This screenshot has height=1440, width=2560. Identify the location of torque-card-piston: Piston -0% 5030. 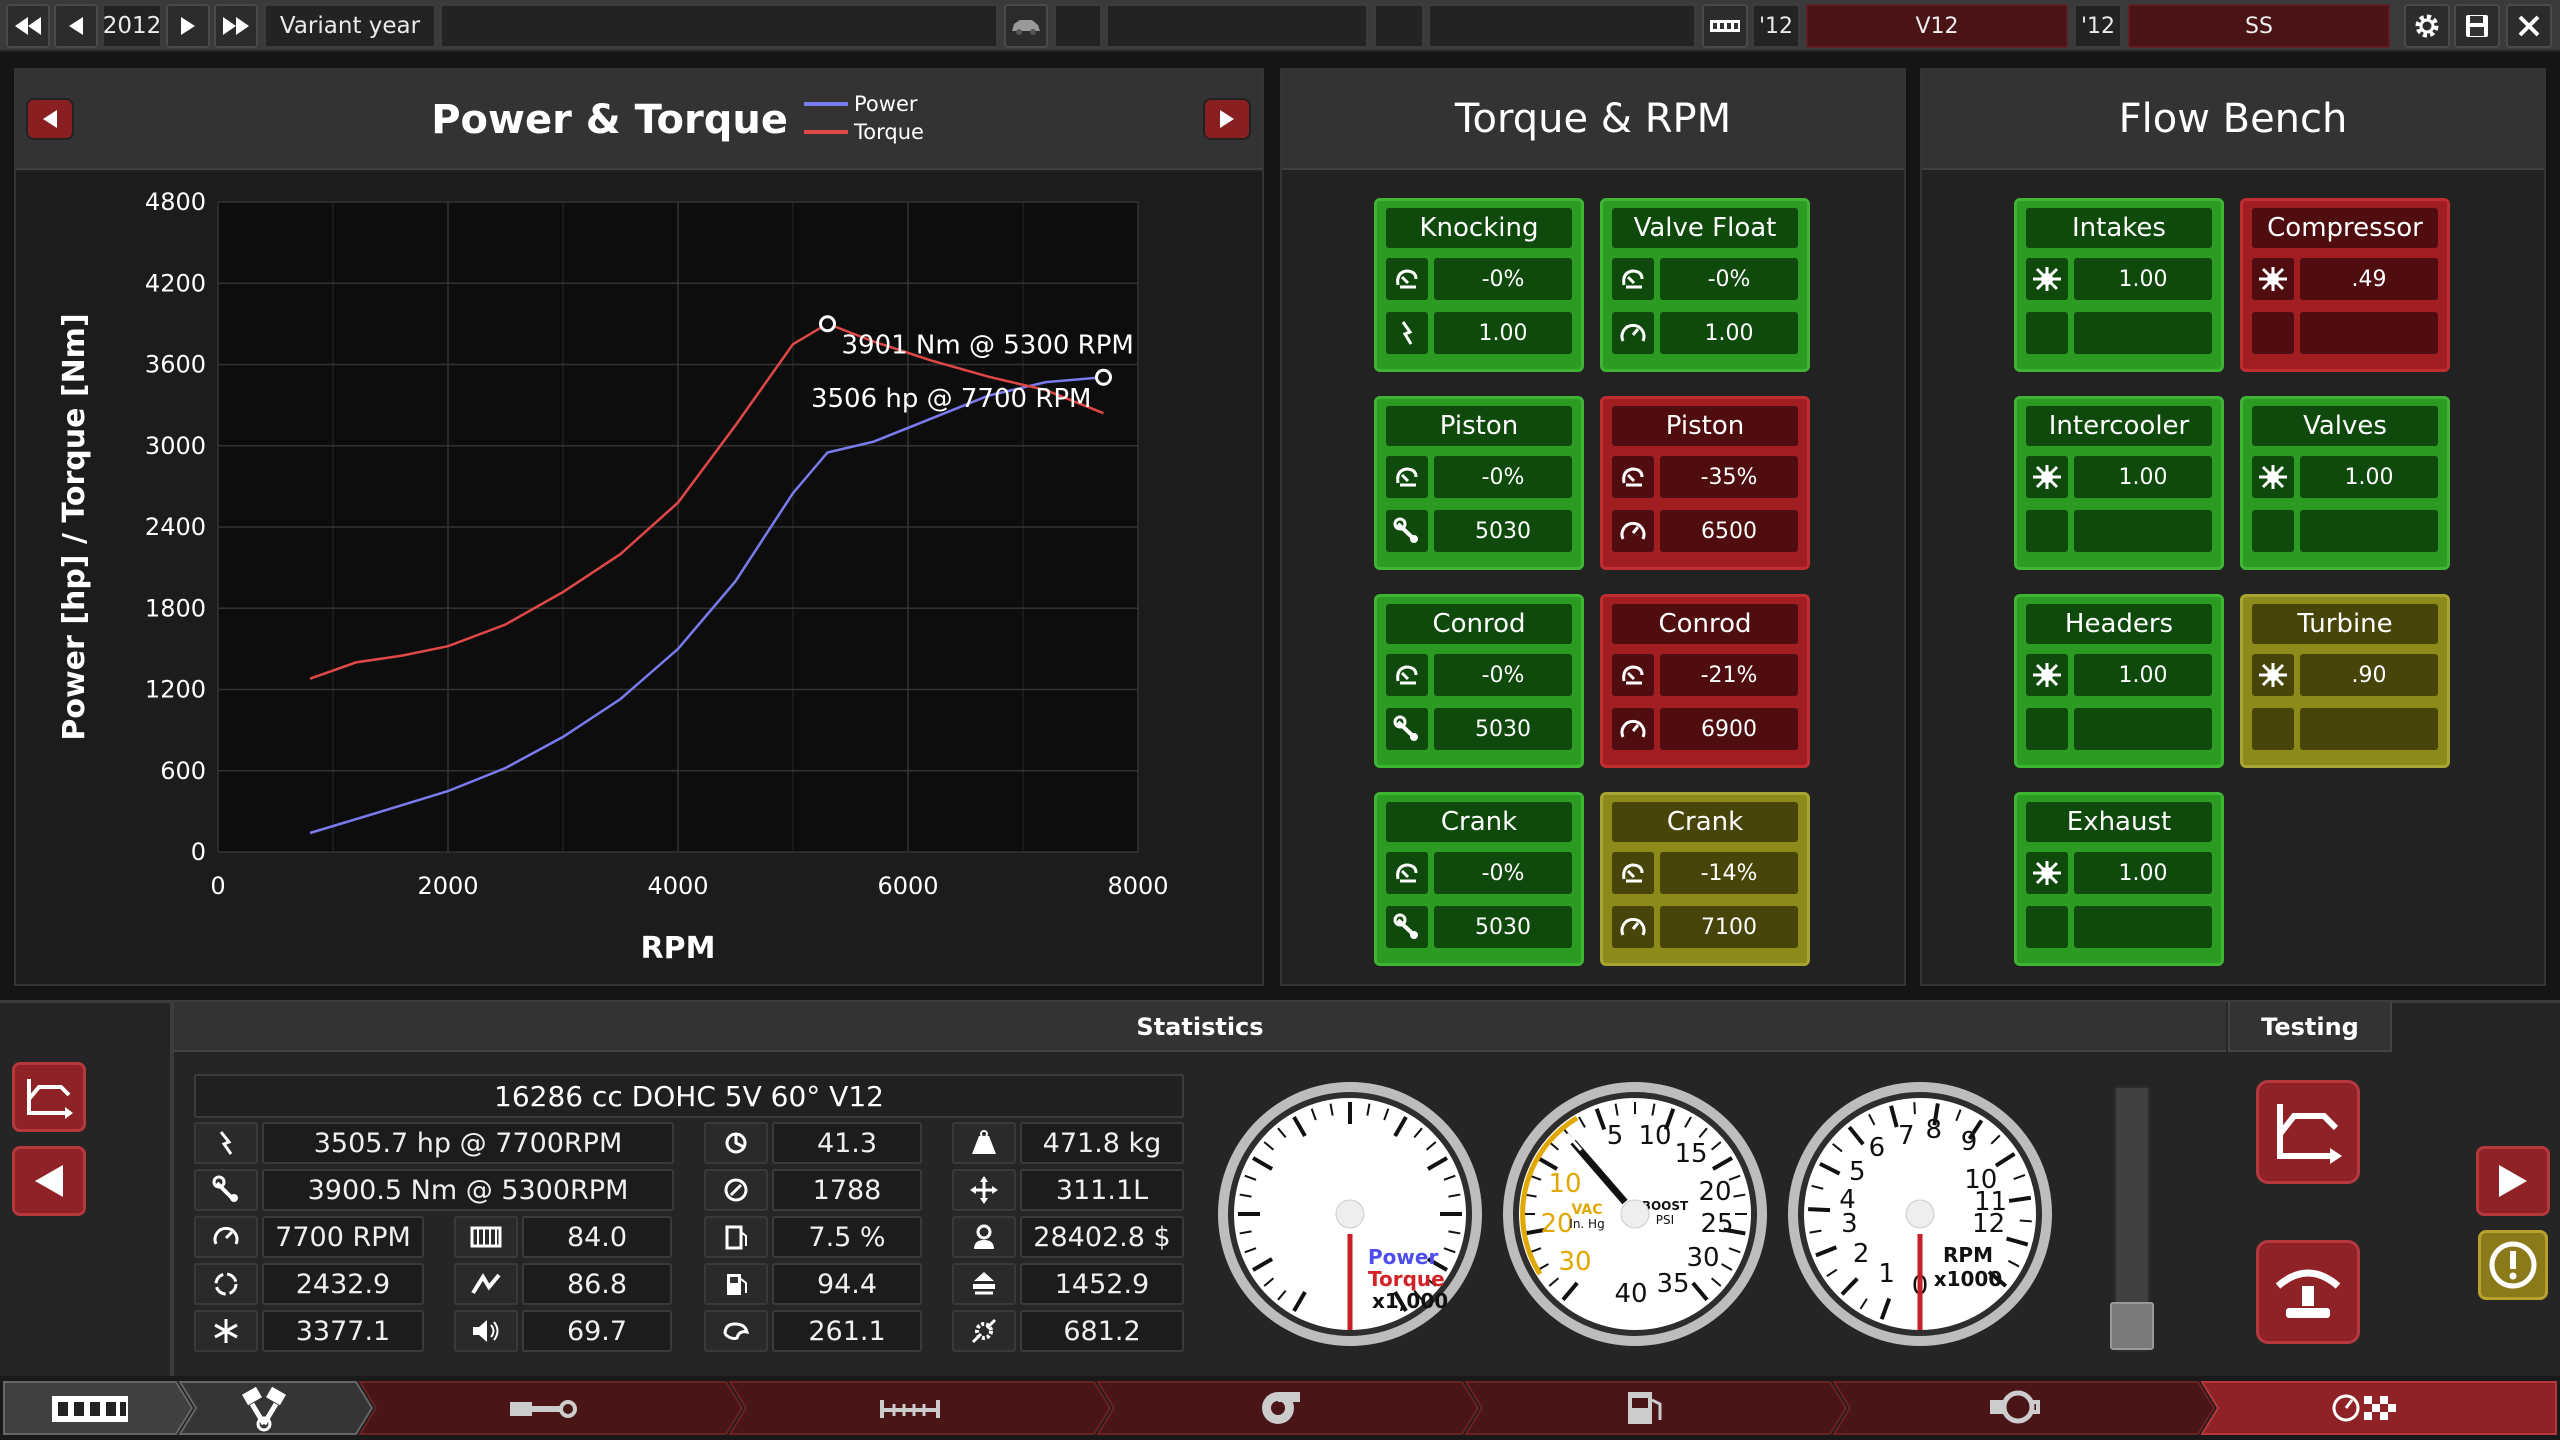
(1479, 483).